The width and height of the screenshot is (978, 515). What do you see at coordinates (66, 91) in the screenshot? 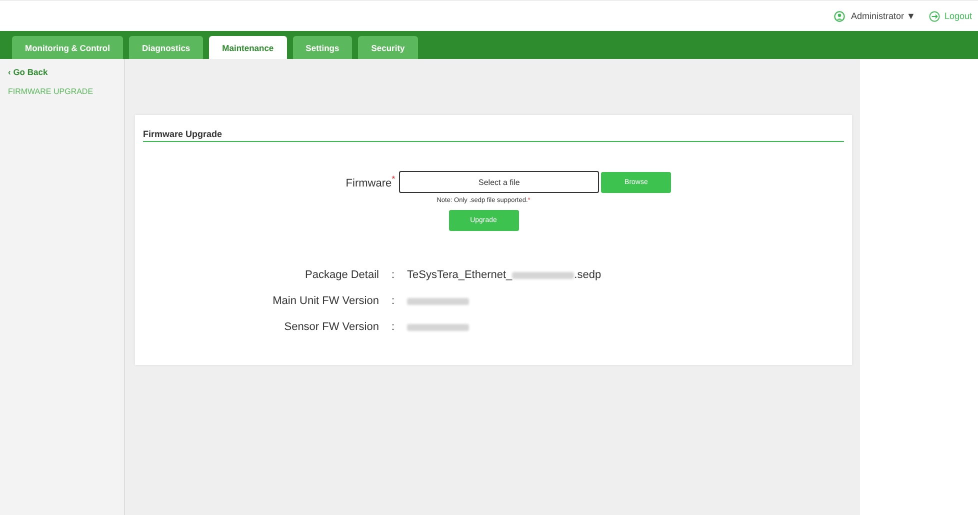
I see `sidebar-item: FIRMWARE UPGRADE` at bounding box center [66, 91].